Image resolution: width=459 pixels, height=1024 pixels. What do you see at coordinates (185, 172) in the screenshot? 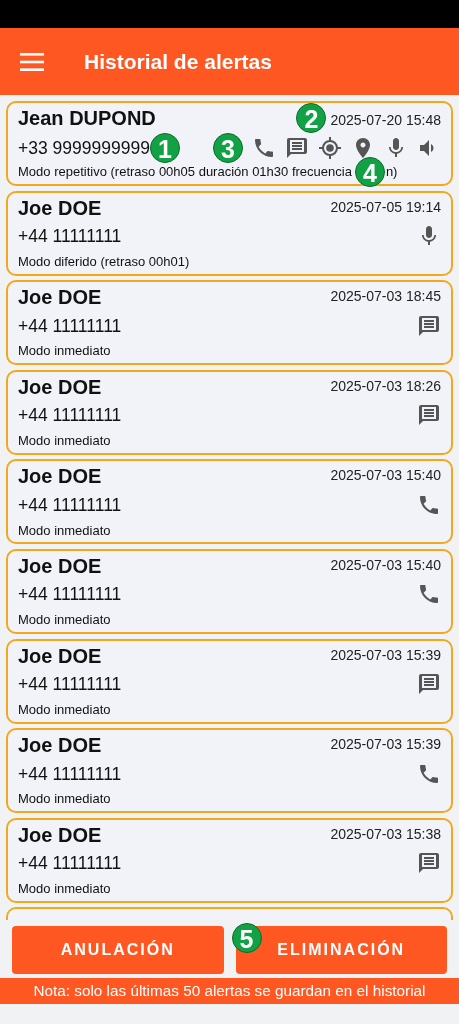
I see `alert-mode: Modo repetitivo (retraso 00h05 duración 01h30 frecuencia` at bounding box center [185, 172].